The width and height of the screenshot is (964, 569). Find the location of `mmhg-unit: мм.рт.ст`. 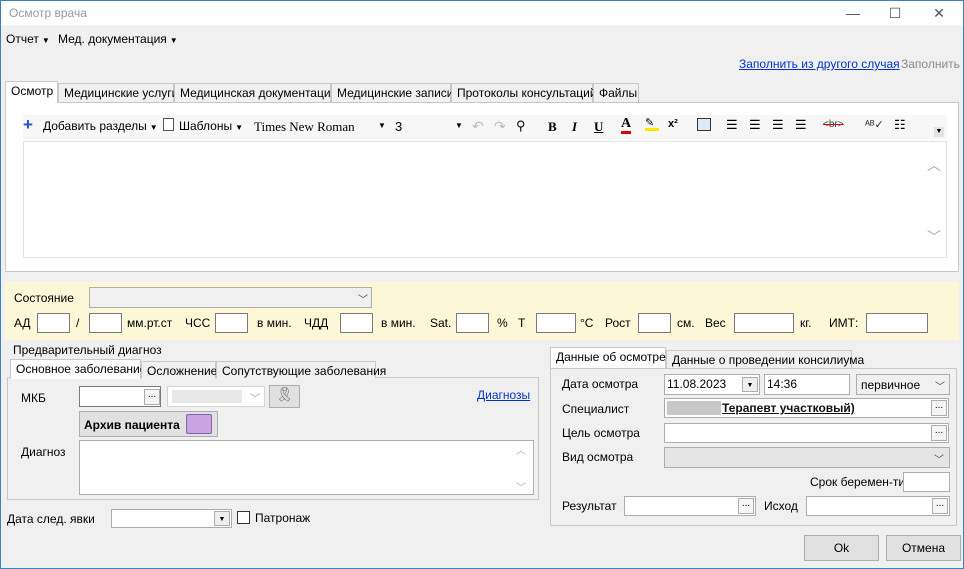

mmhg-unit: мм.рт.ст is located at coordinates (150, 323).